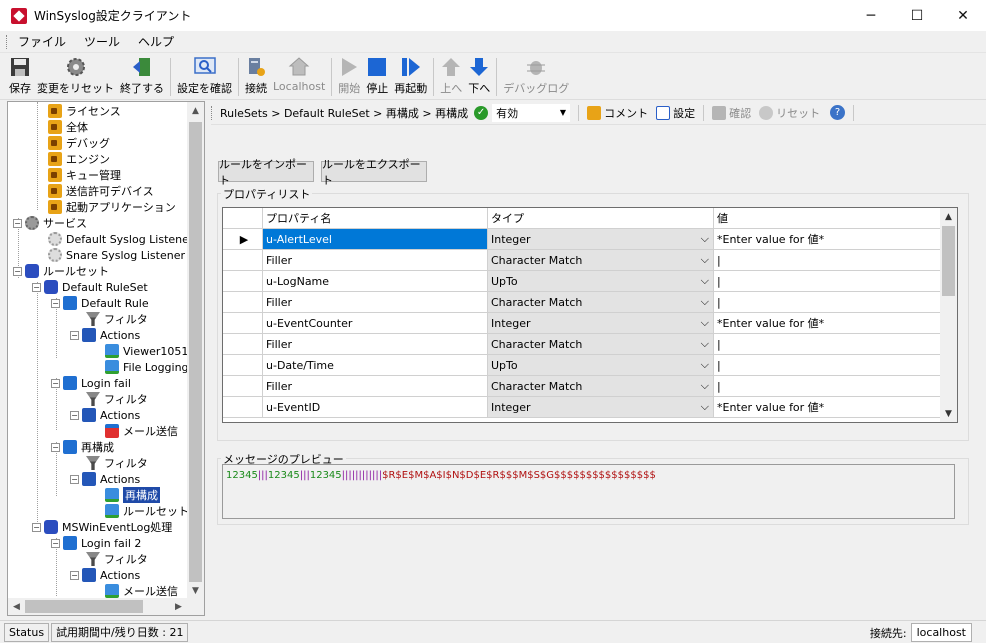 The width and height of the screenshot is (986, 643). Describe the element at coordinates (531, 112) in the screenshot. I see `enabled-select: 有効 ▼` at that location.